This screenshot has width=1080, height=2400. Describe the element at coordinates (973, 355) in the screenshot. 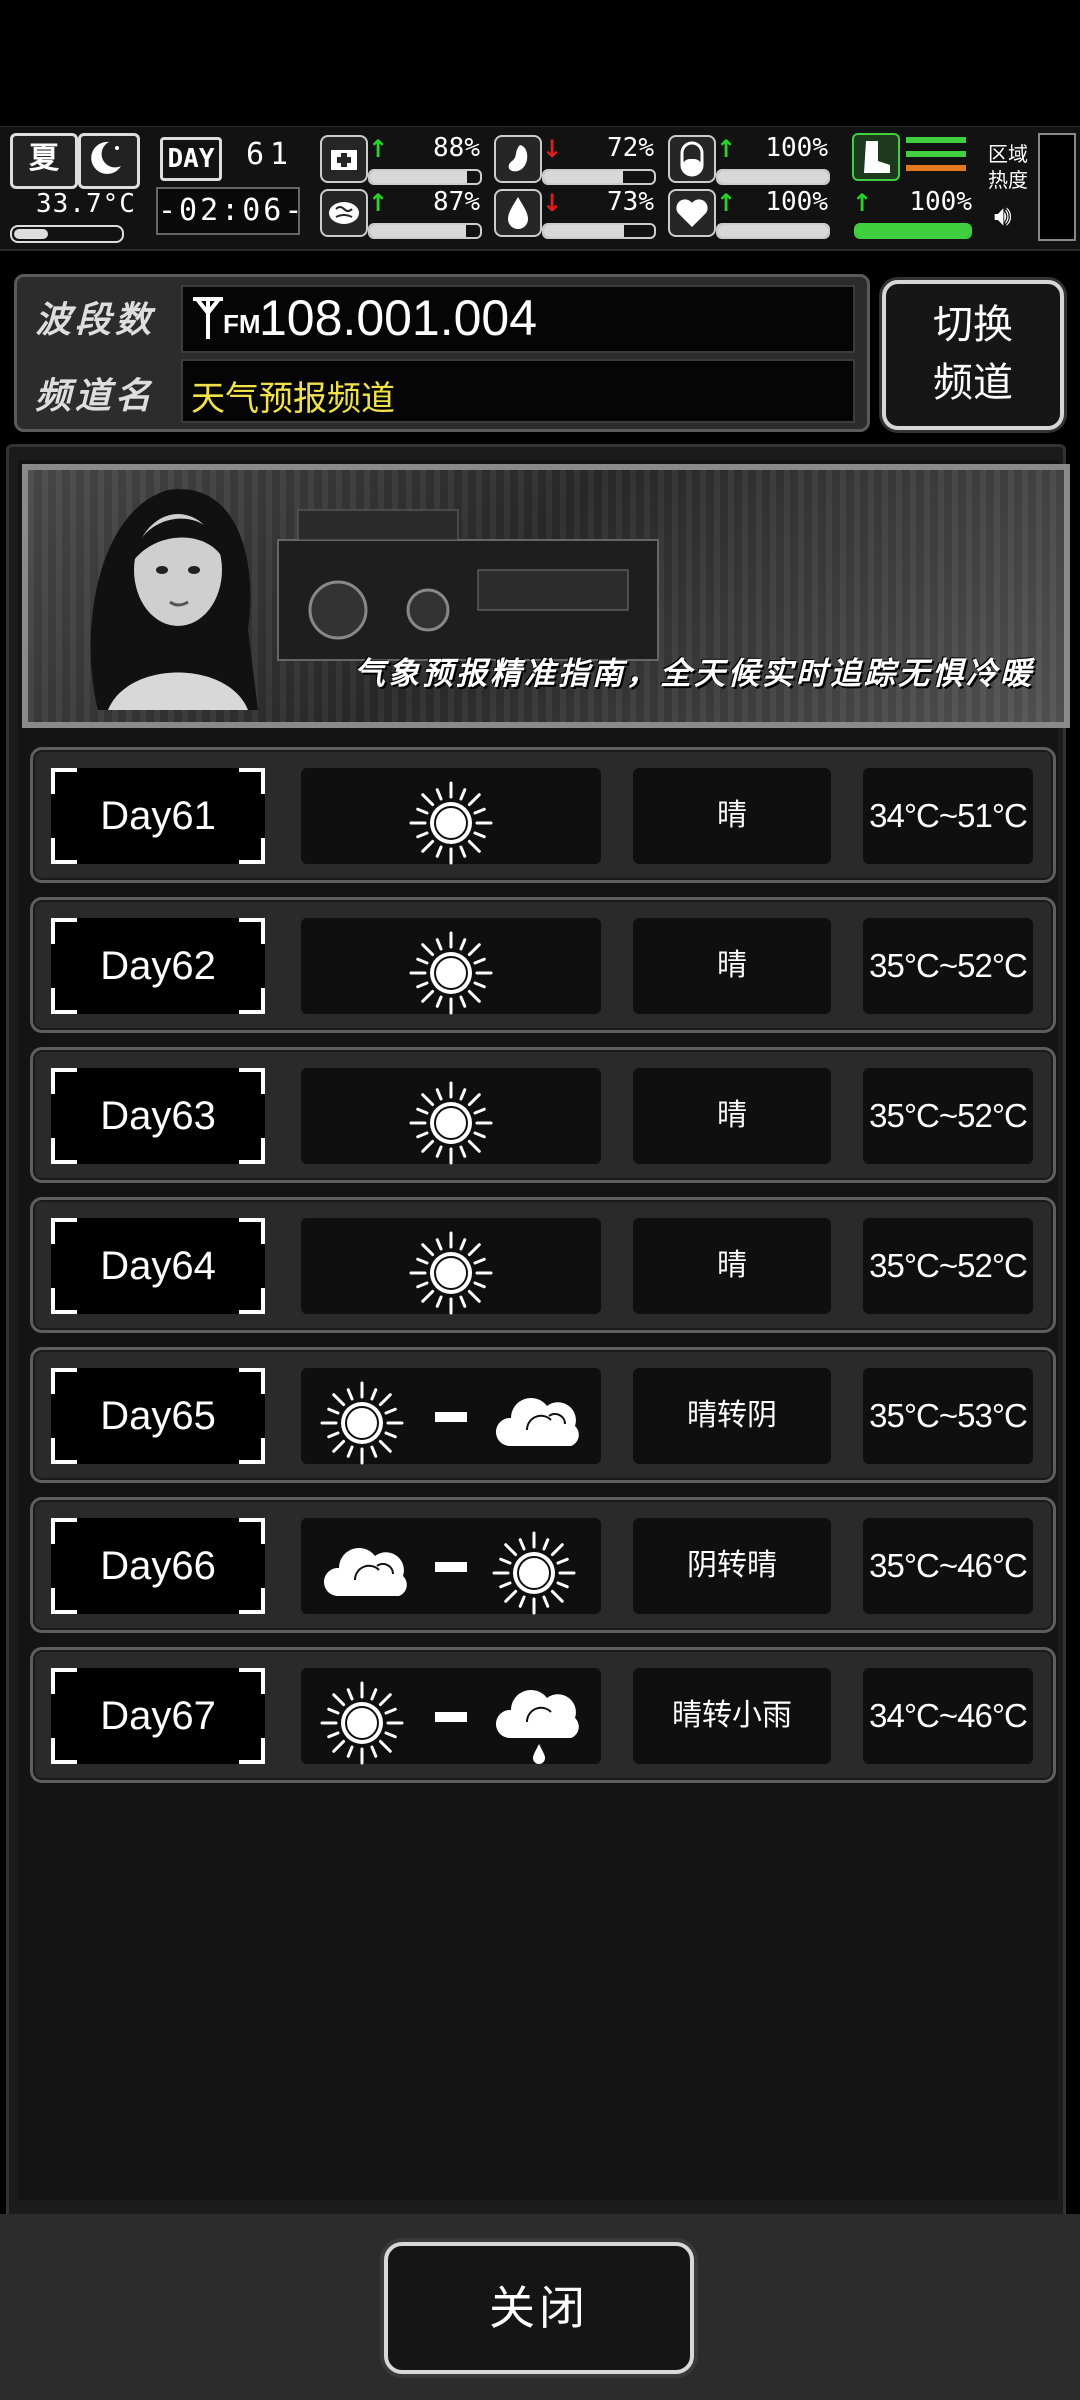

I see `switch-channel-button: 切换 频道` at that location.